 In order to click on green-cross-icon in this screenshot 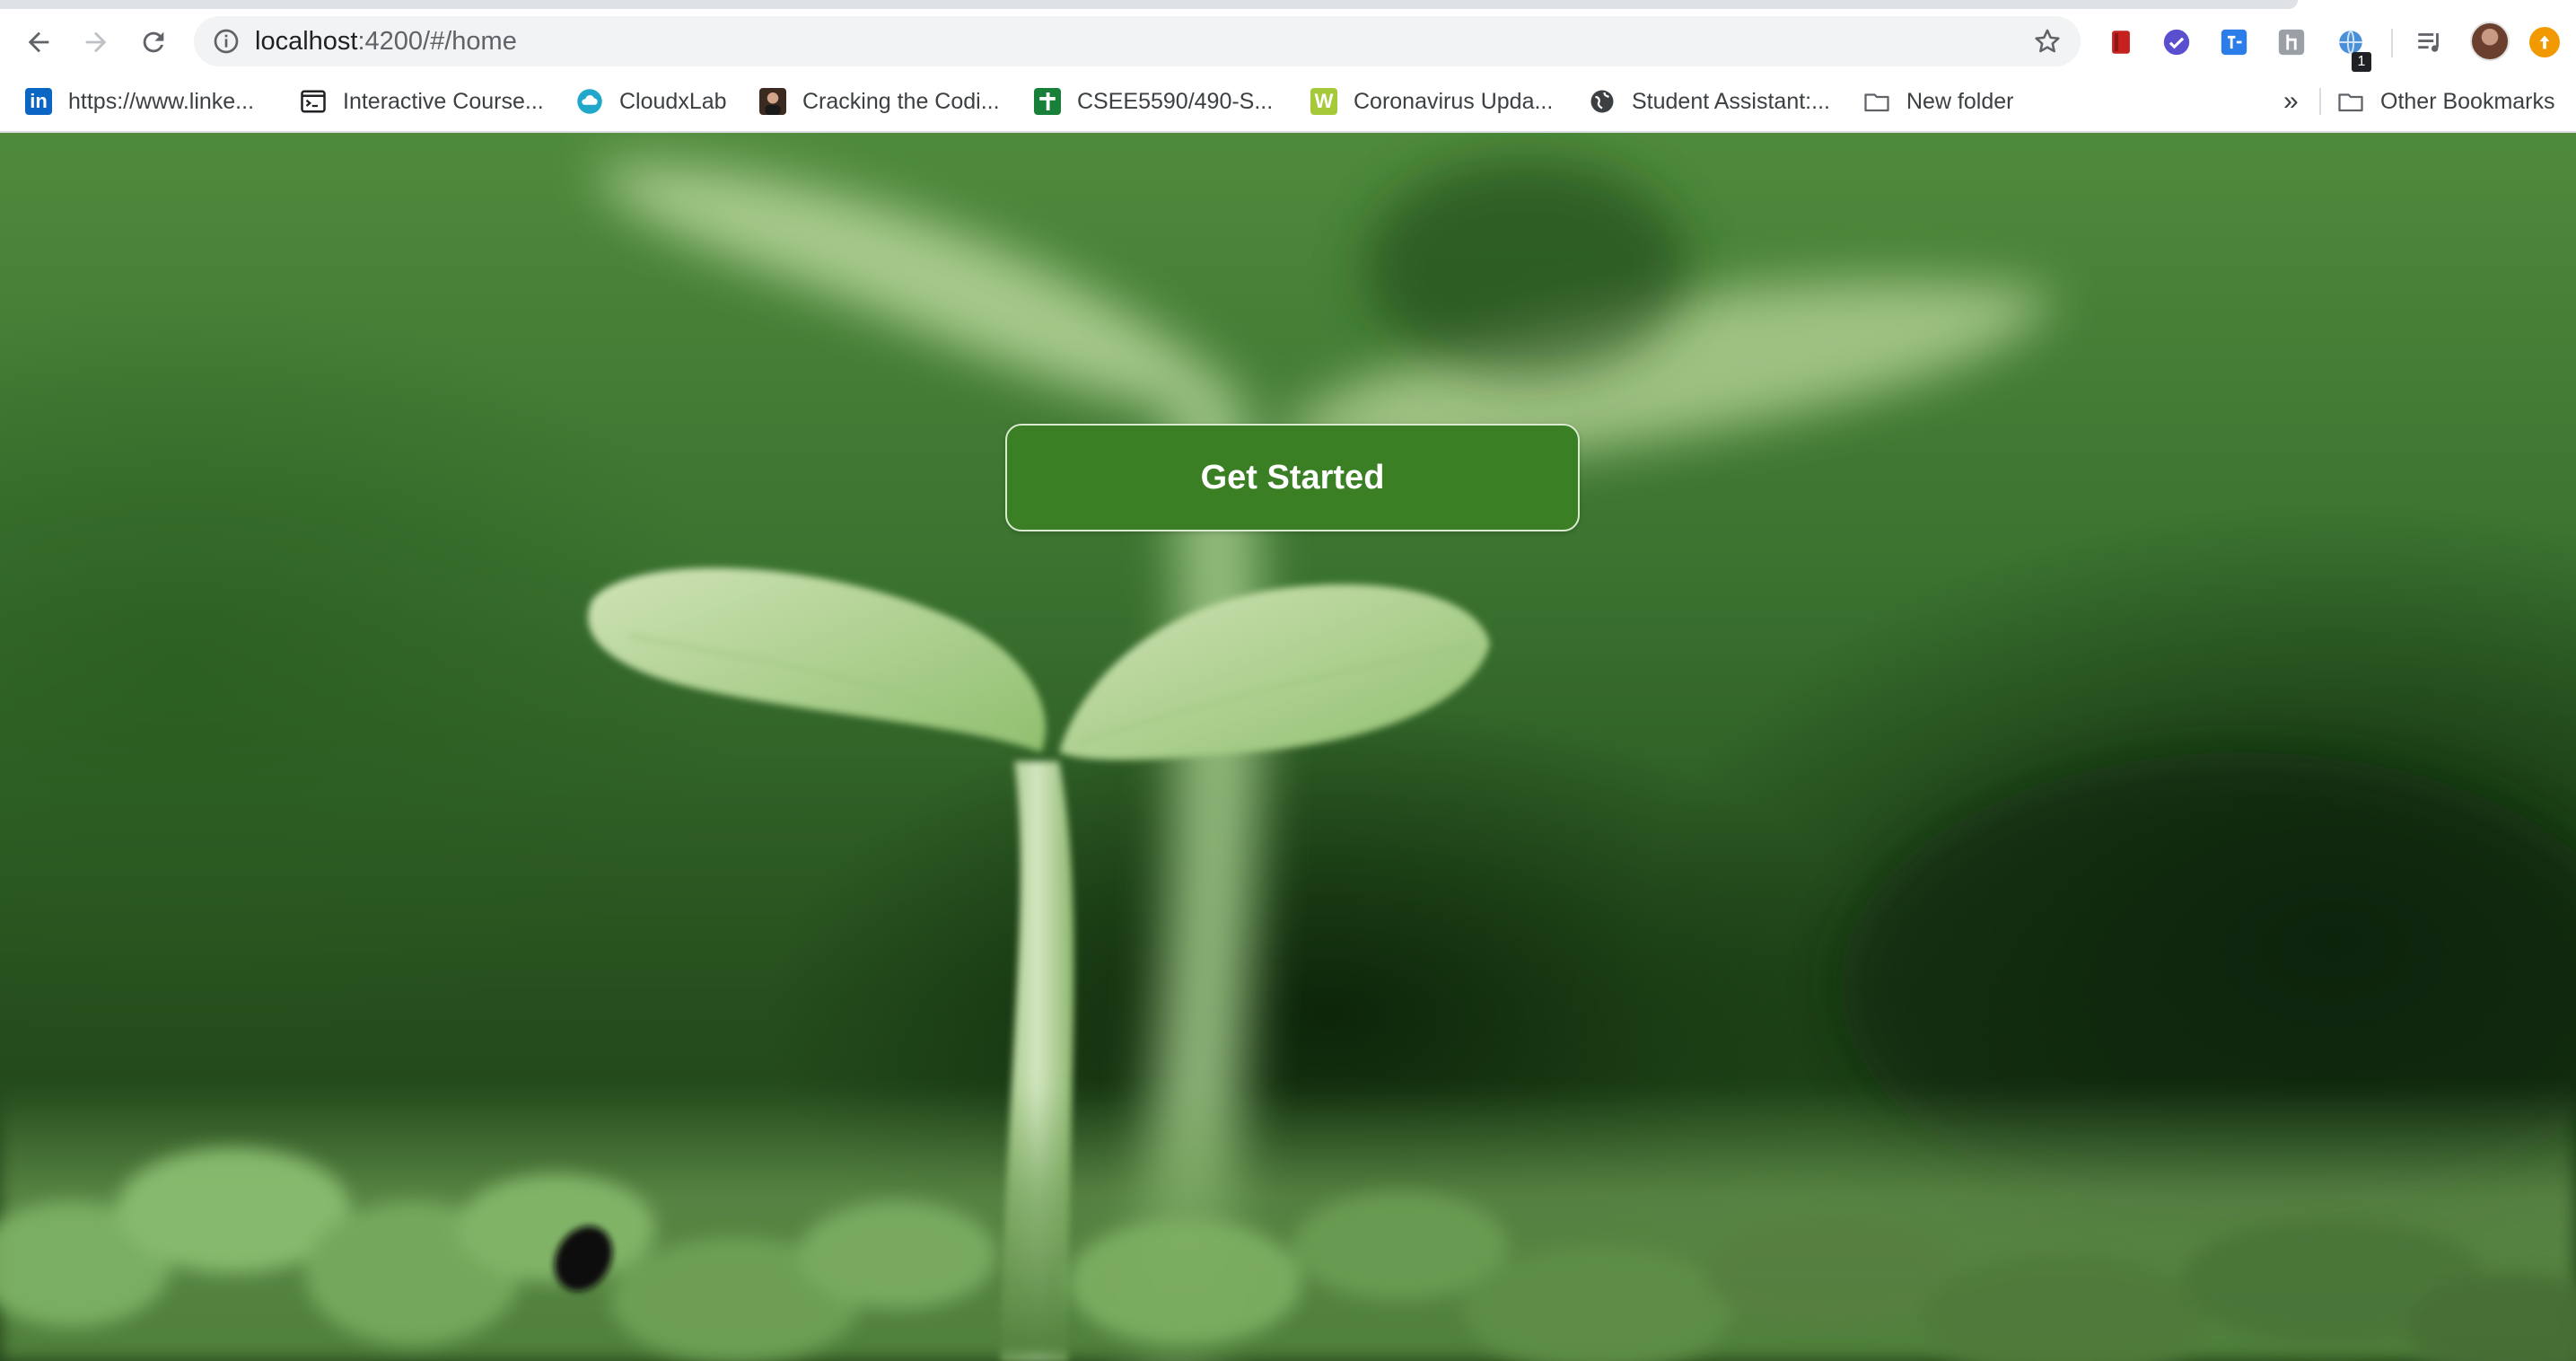, I will do `click(1047, 101)`.